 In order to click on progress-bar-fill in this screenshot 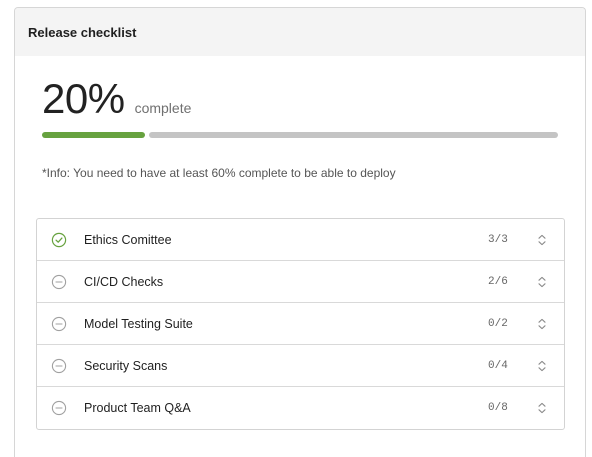, I will do `click(93, 135)`.